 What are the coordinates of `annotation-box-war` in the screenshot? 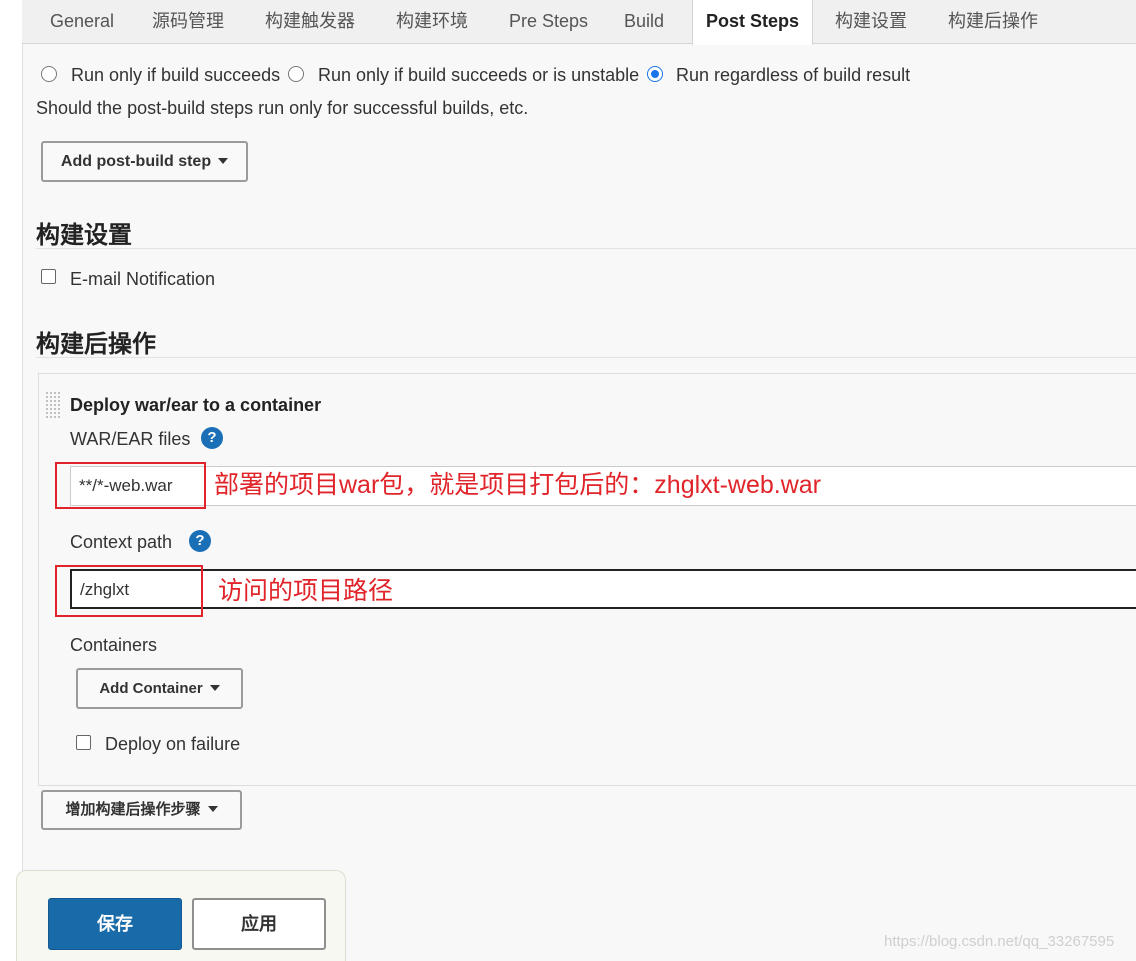 It's located at (130, 485).